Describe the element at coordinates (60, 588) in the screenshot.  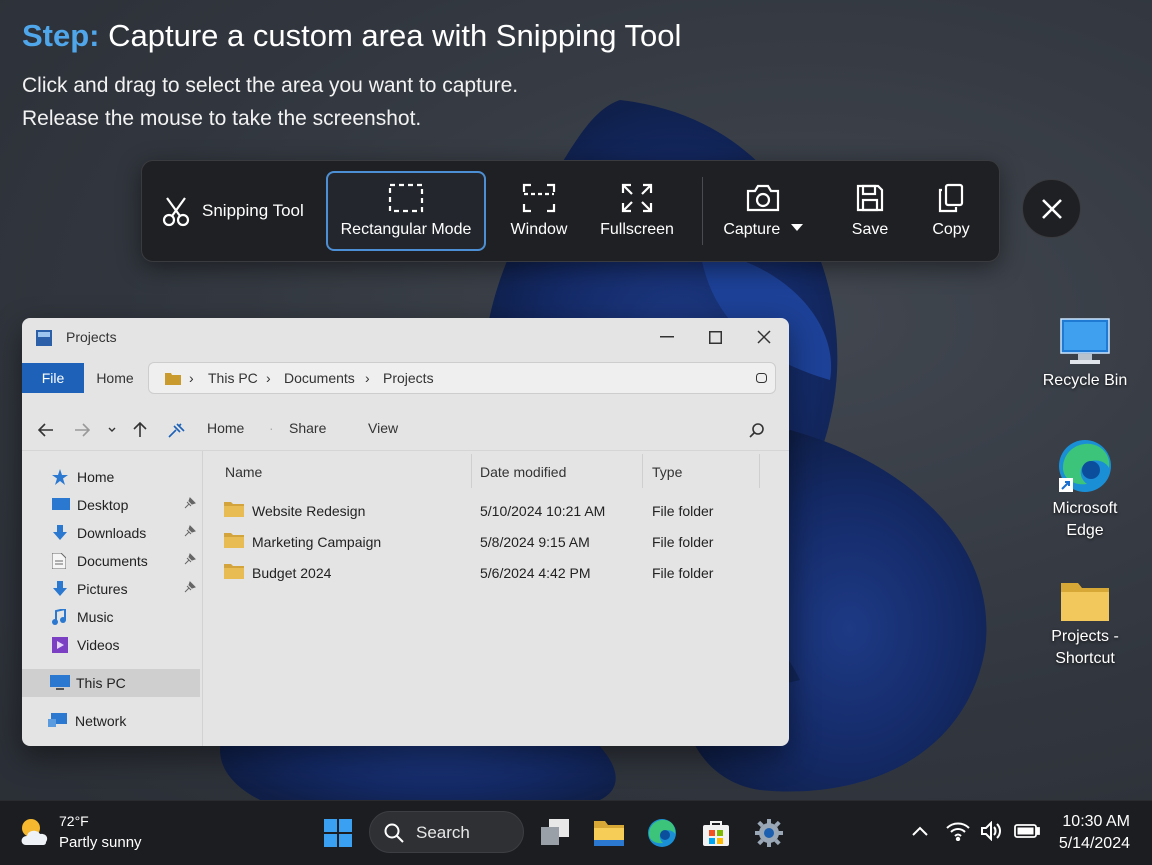
I see `pictures-icon` at that location.